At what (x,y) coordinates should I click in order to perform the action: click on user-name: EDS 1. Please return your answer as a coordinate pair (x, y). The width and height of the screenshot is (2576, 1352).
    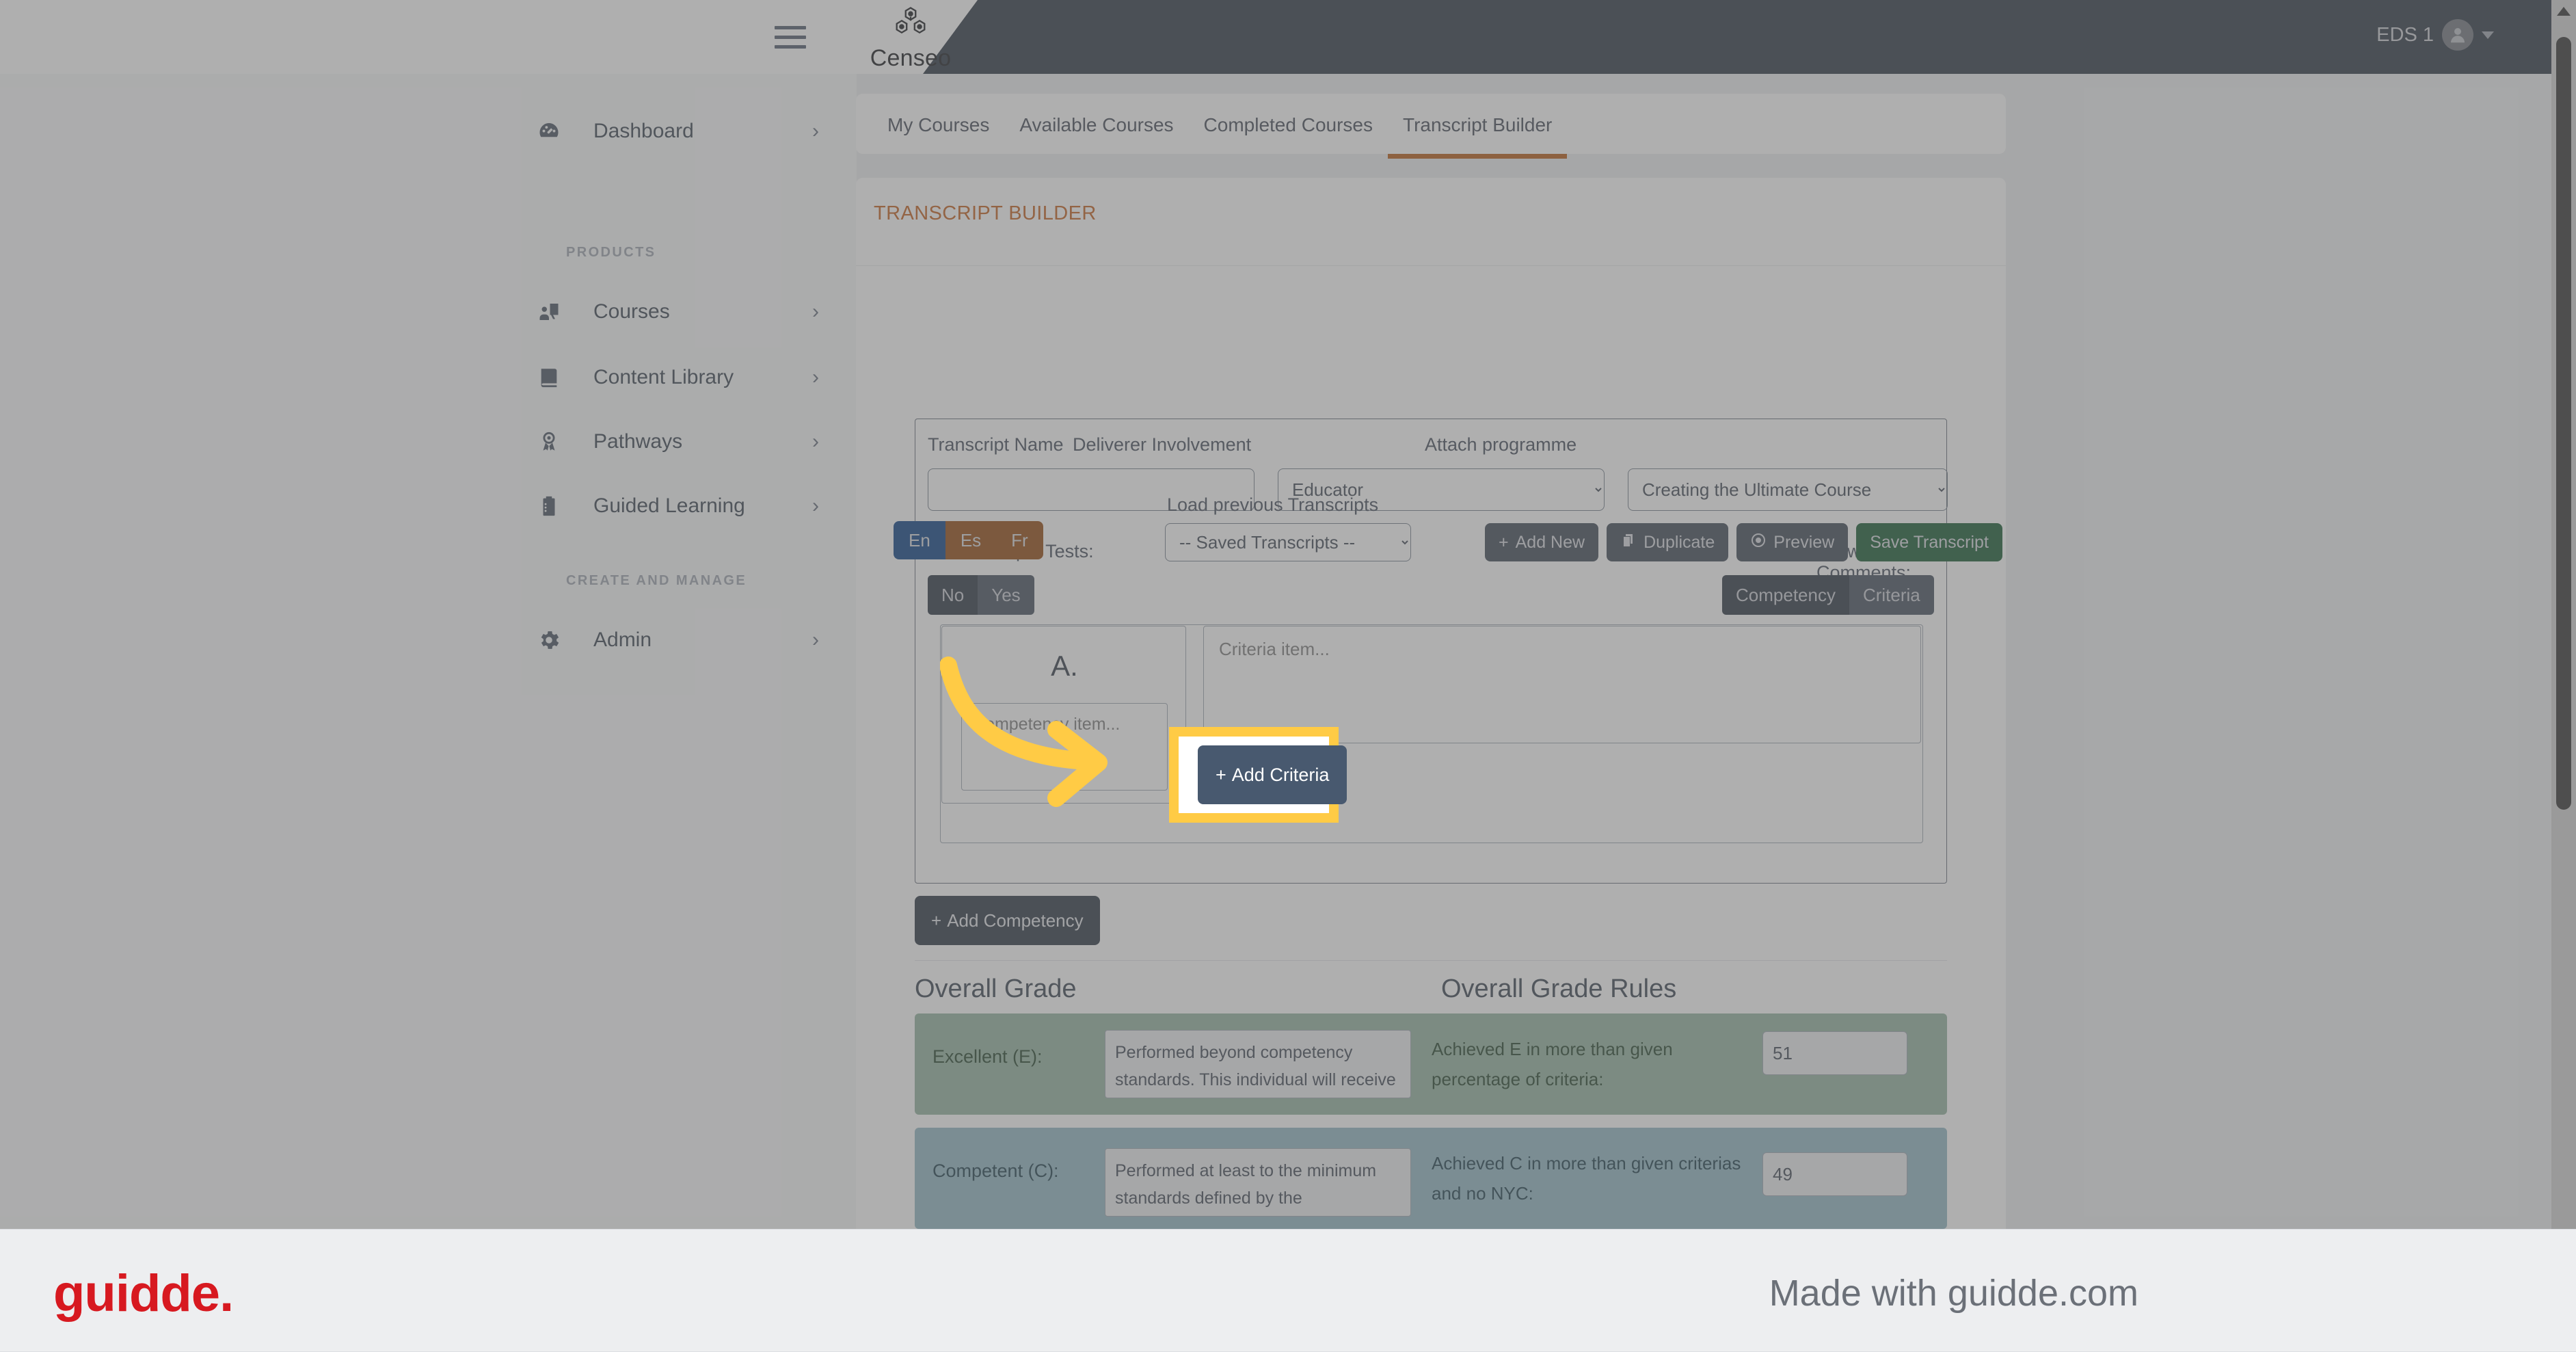
    Looking at the image, I should click on (2405, 34).